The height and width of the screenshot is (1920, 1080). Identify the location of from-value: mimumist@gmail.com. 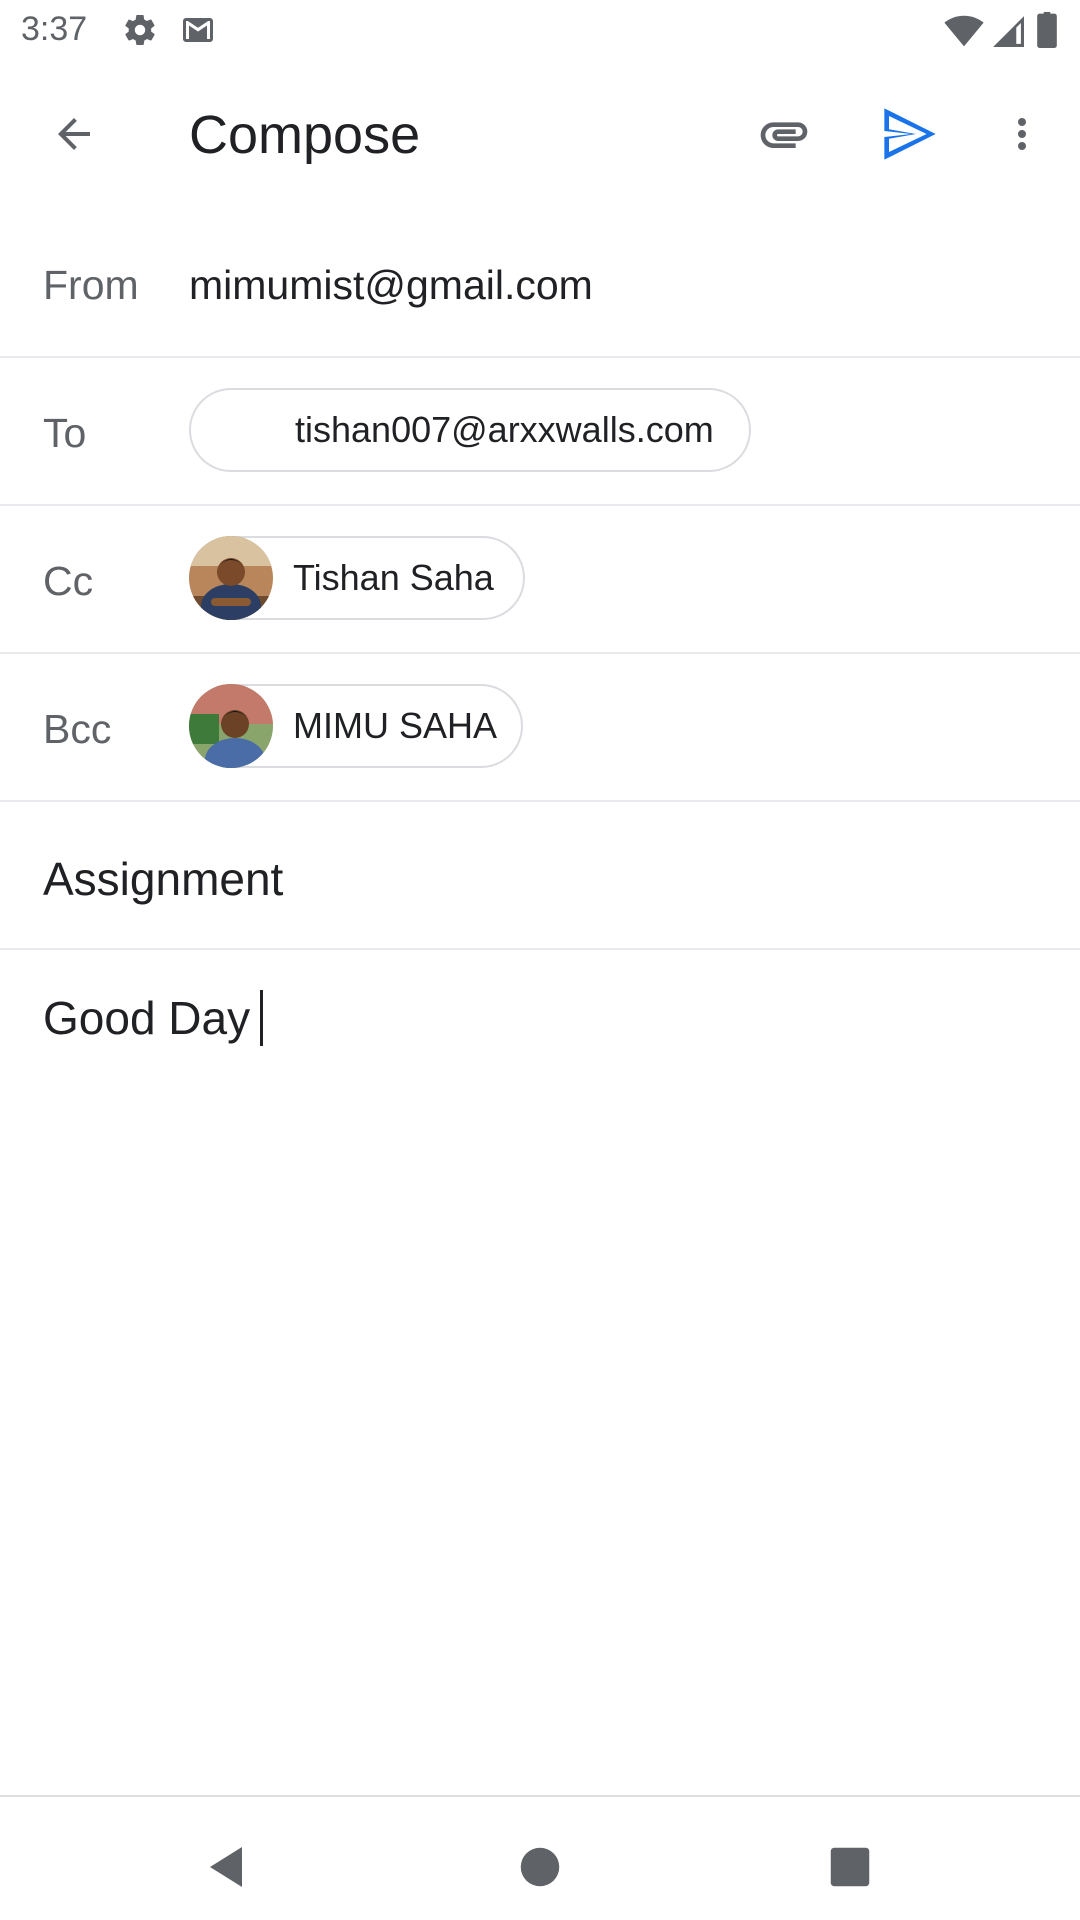
(391, 285).